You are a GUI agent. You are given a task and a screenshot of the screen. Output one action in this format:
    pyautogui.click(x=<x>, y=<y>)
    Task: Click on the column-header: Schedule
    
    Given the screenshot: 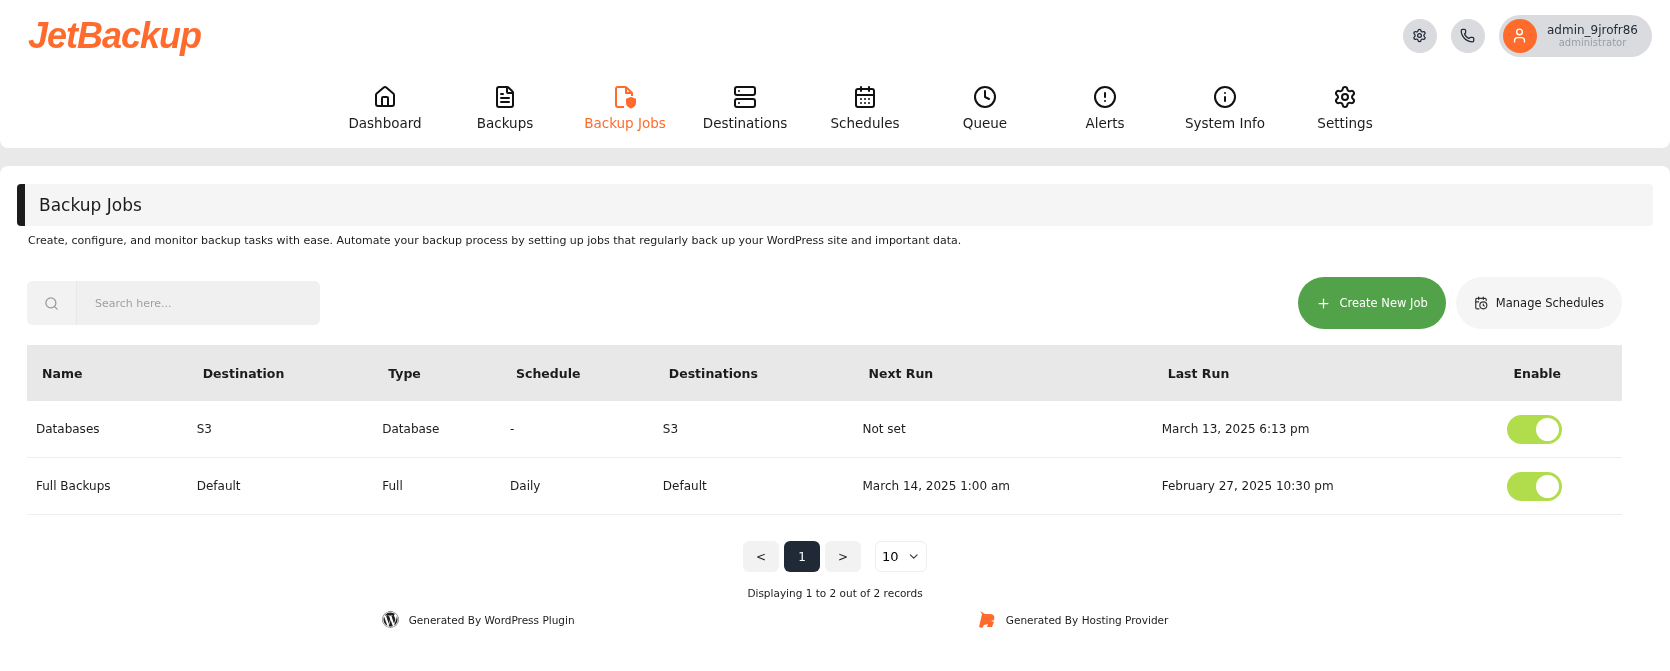 What is the action you would take?
    pyautogui.click(x=577, y=373)
    